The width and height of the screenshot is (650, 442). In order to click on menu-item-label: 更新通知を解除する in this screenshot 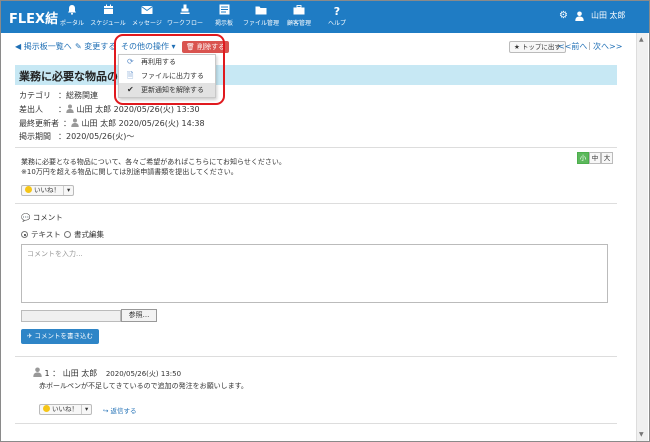, I will do `click(172, 90)`.